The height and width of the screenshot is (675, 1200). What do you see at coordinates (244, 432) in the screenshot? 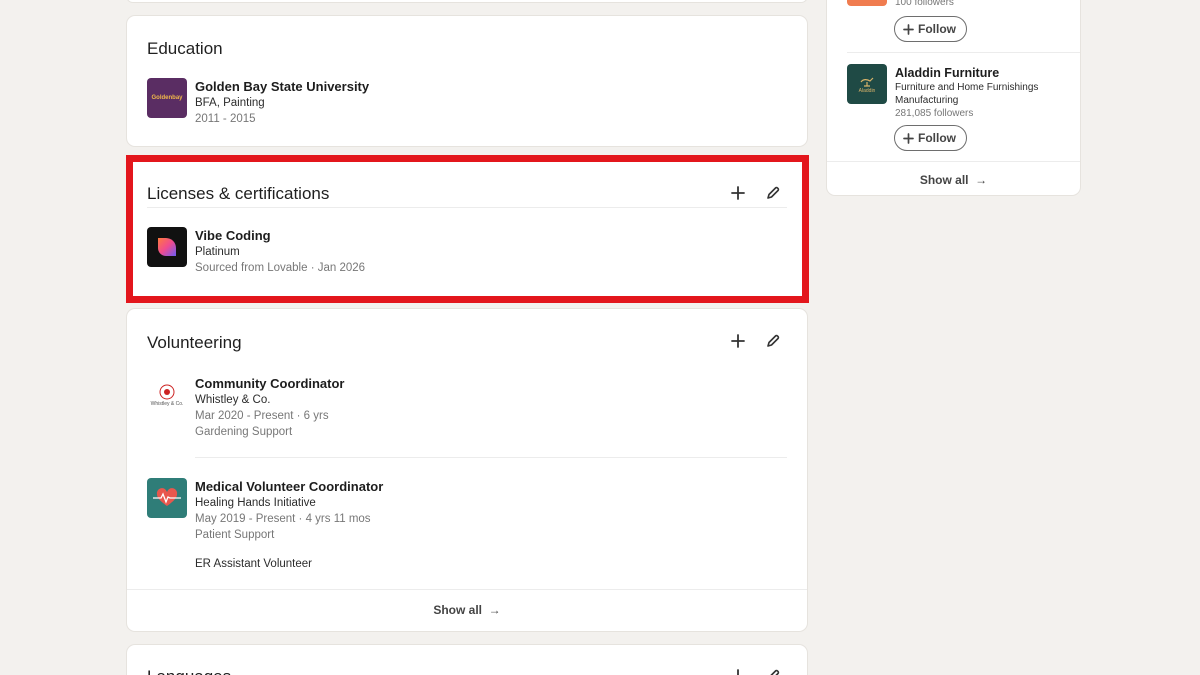
I see `volunteer-cause: Gardening Support` at bounding box center [244, 432].